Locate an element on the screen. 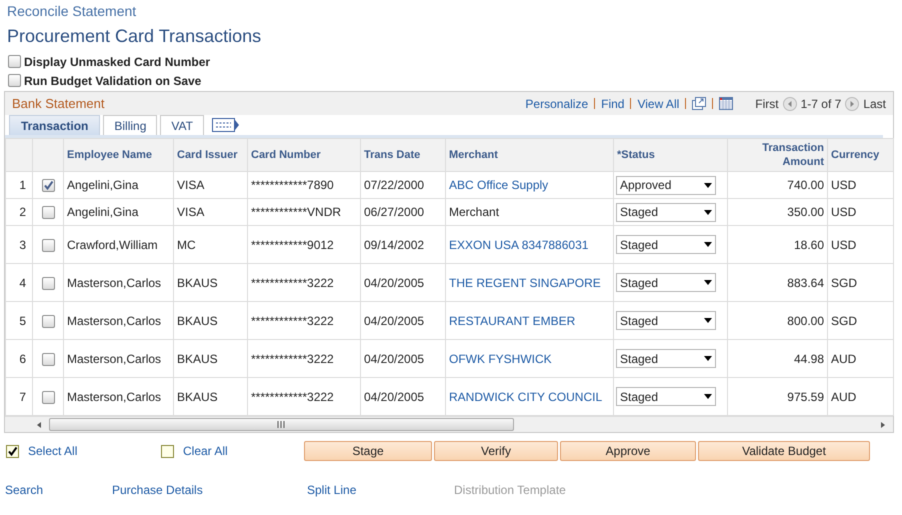 The width and height of the screenshot is (902, 515). action-button: Validate Budget is located at coordinates (784, 451).